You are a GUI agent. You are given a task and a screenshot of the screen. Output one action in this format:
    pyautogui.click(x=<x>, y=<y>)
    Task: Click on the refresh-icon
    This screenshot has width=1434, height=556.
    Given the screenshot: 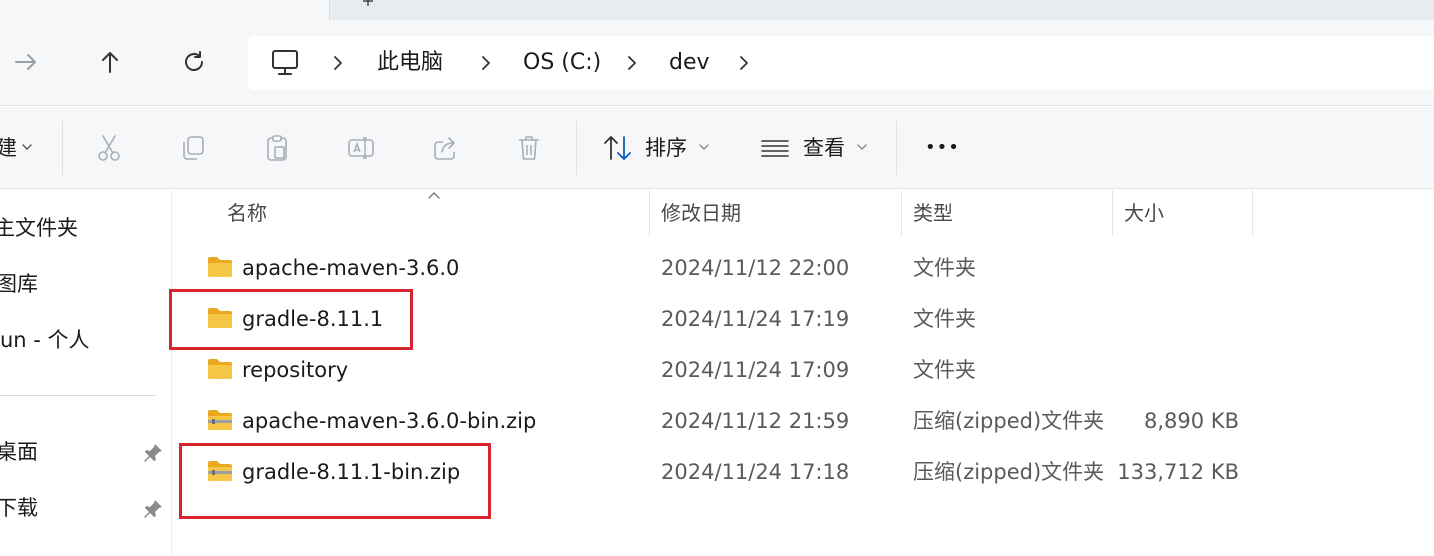 What is the action you would take?
    pyautogui.click(x=194, y=61)
    